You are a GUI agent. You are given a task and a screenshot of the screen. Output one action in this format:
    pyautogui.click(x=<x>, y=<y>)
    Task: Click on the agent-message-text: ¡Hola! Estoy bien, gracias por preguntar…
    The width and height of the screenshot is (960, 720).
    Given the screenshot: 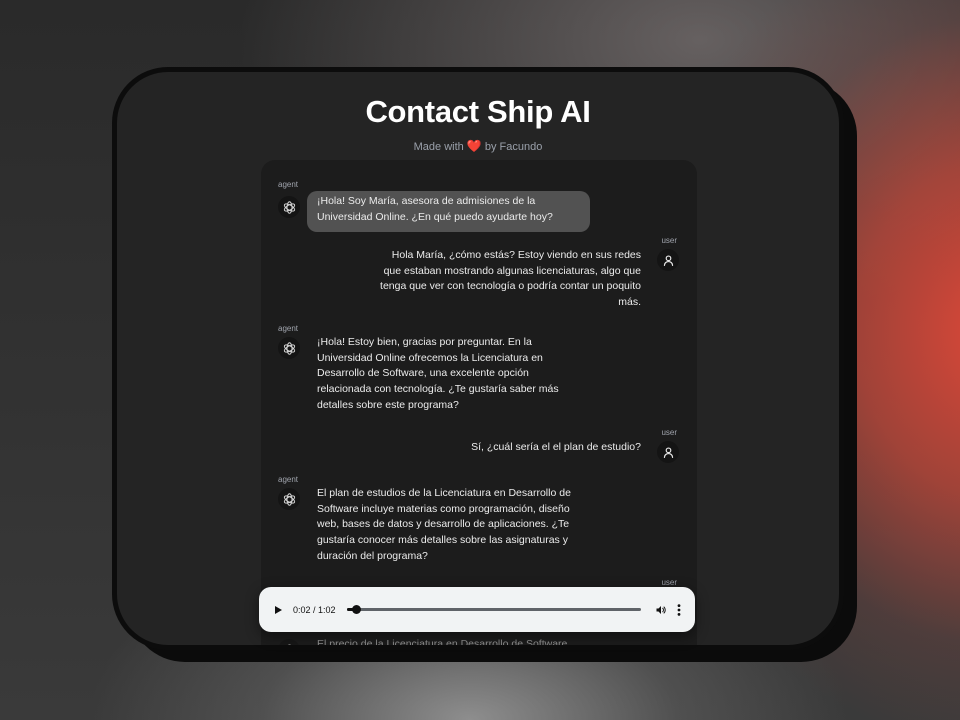 What is the action you would take?
    pyautogui.click(x=438, y=373)
    